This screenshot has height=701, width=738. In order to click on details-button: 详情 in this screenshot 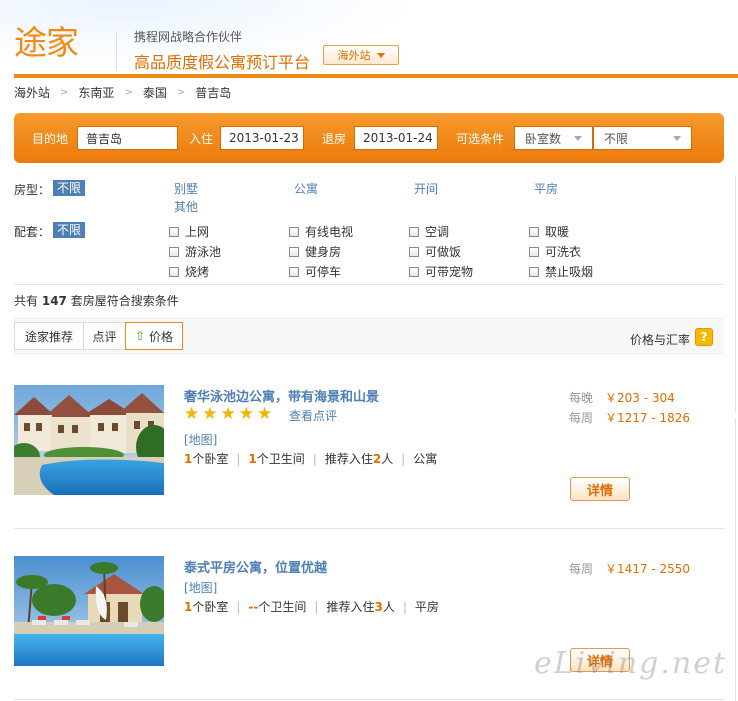, I will do `click(600, 489)`.